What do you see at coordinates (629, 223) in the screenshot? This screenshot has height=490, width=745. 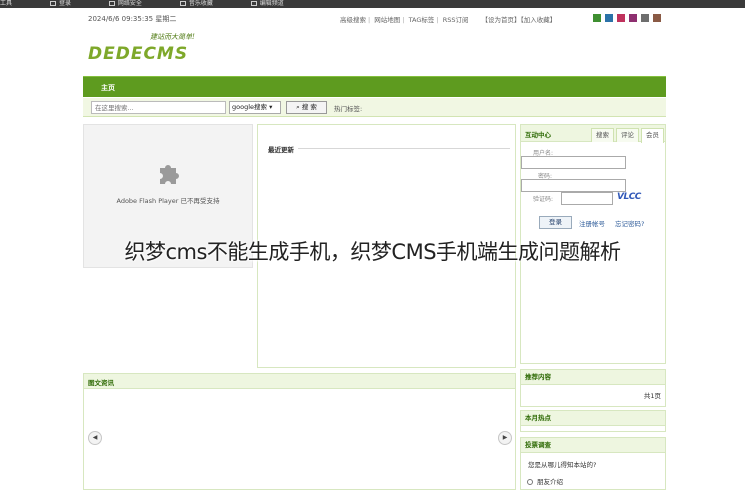 I see `forgot-password-link: 忘记密码?` at bounding box center [629, 223].